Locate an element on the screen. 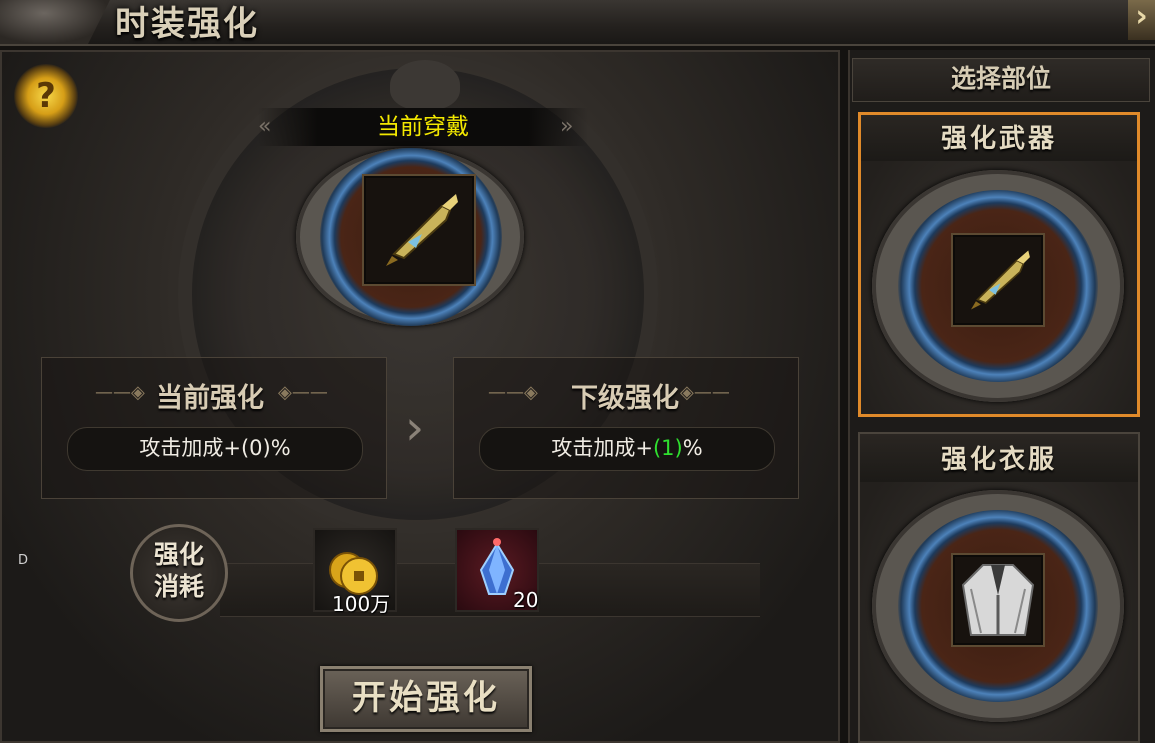  side-marker: D is located at coordinates (23, 560).